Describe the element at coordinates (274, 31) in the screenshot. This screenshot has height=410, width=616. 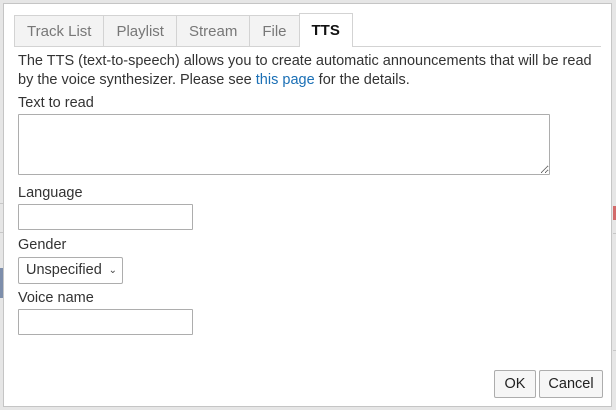
I see `tab-file: File` at that location.